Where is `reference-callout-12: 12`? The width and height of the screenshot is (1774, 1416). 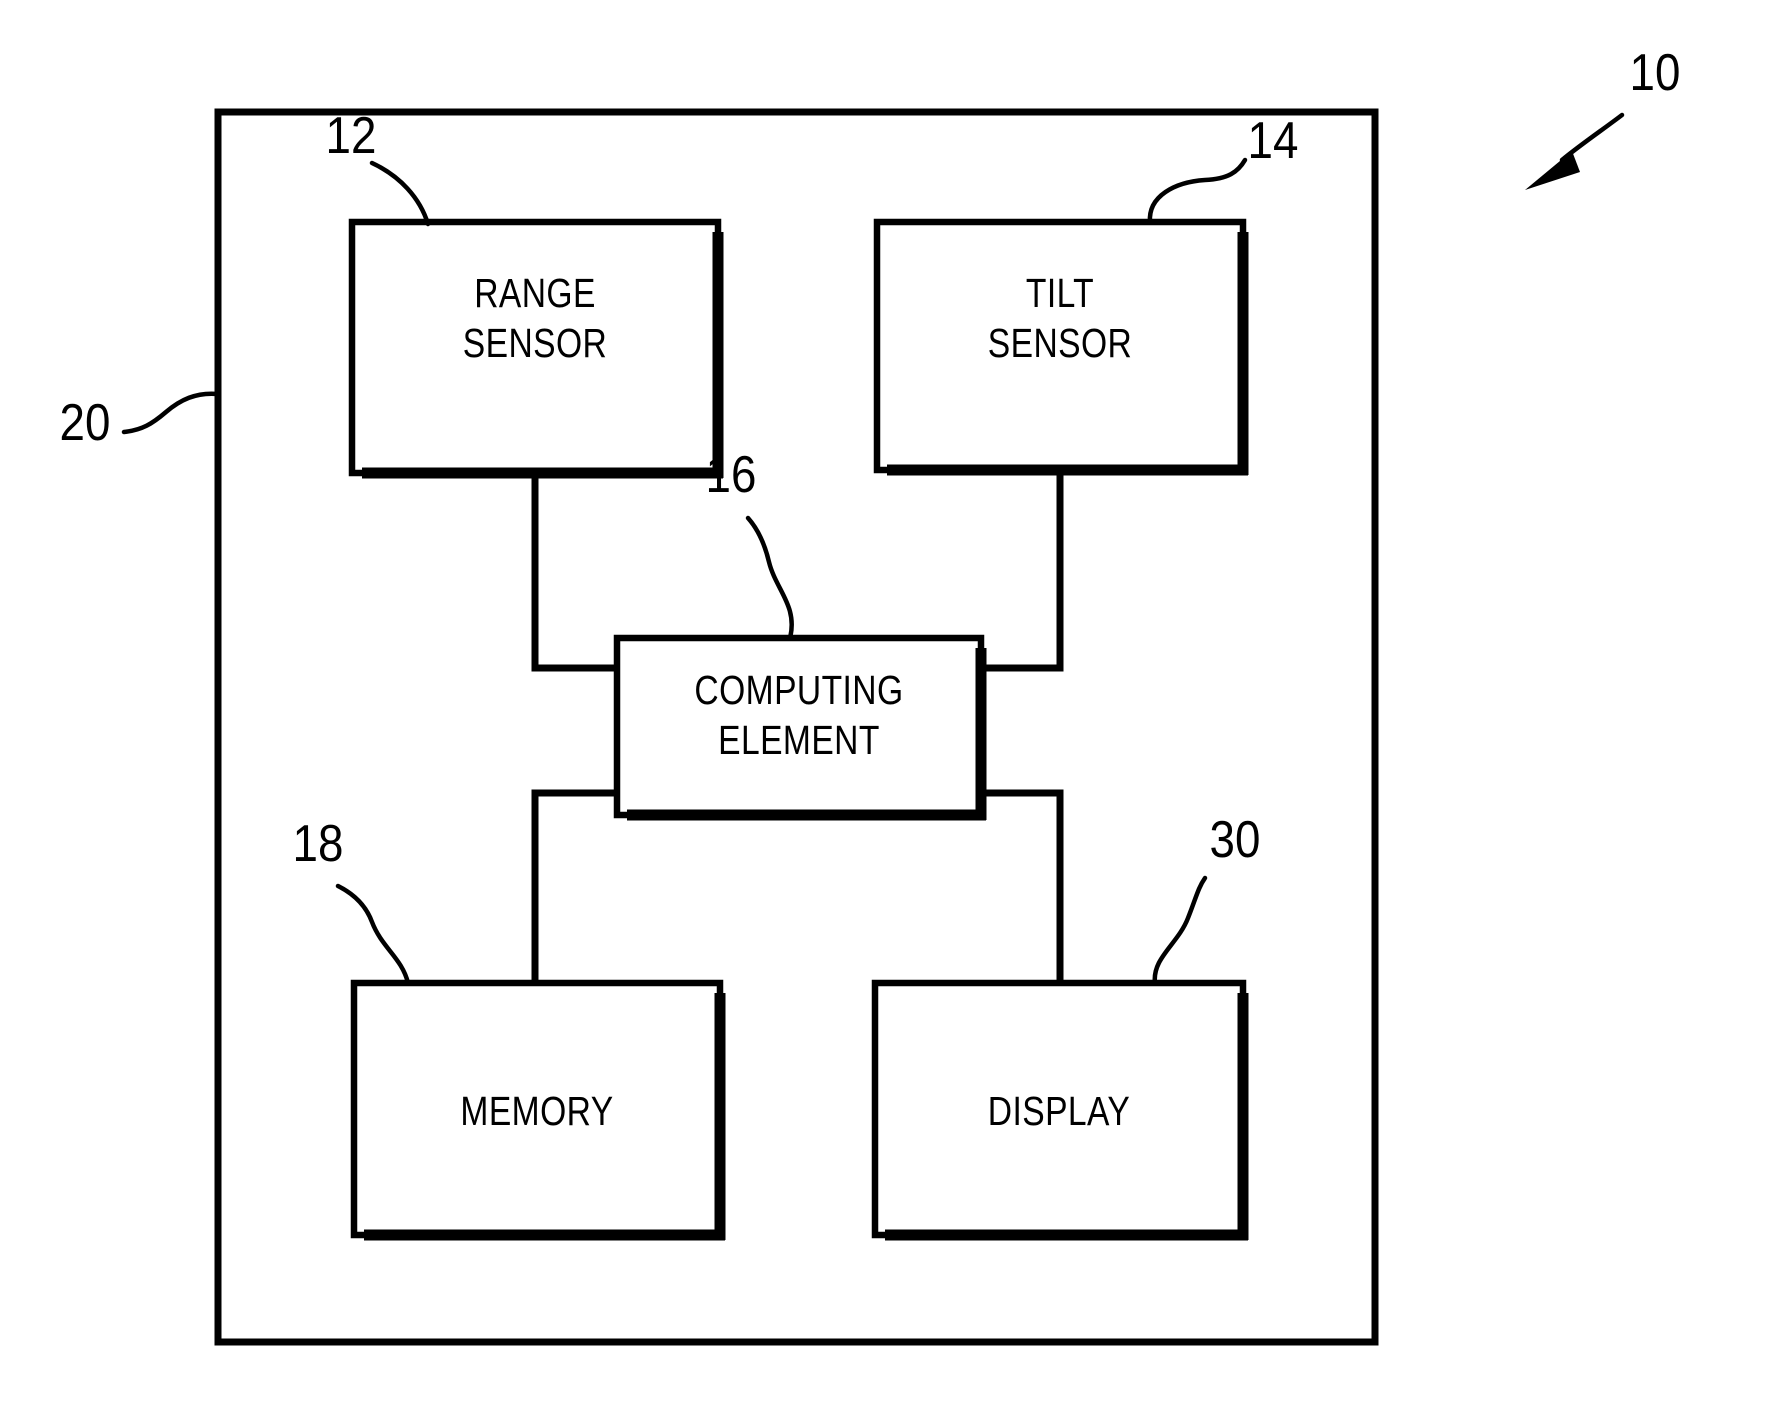
reference-callout-12: 12 is located at coordinates (378, 167).